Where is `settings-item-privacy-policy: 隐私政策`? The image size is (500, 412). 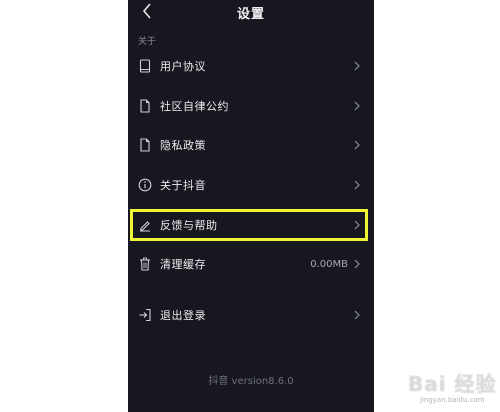
settings-item-privacy-policy: 隐私政策 is located at coordinates (251, 145).